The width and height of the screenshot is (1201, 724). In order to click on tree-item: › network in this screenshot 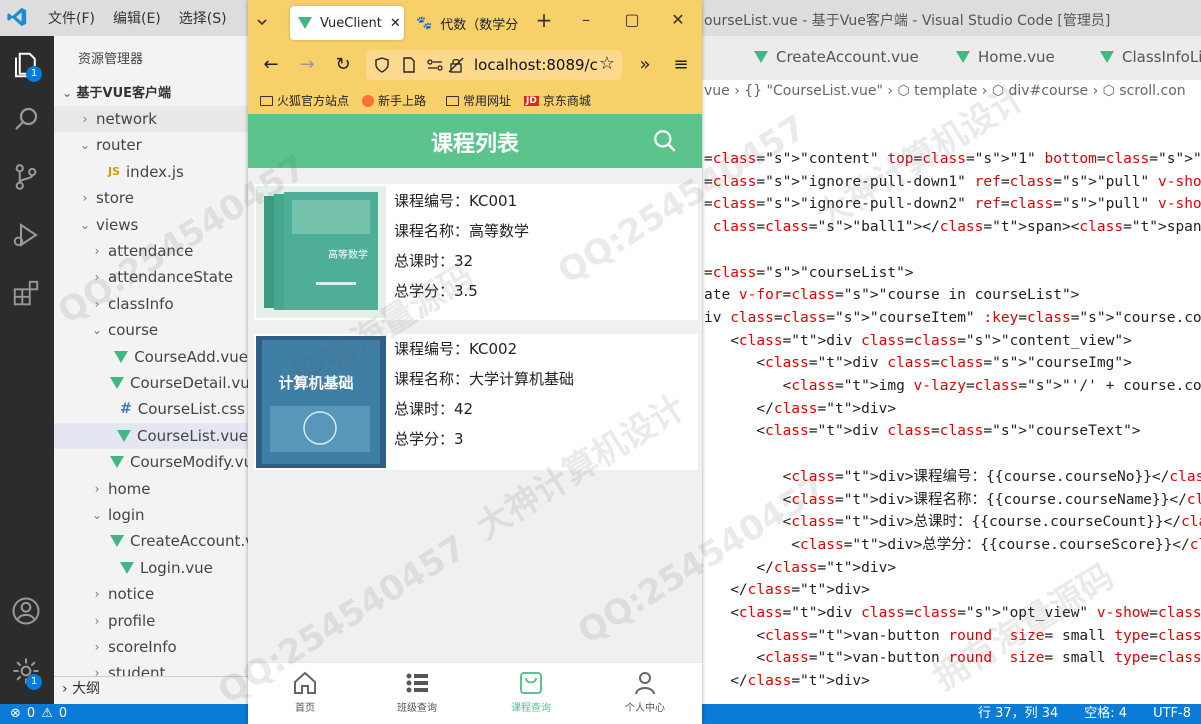, I will do `click(151, 119)`.